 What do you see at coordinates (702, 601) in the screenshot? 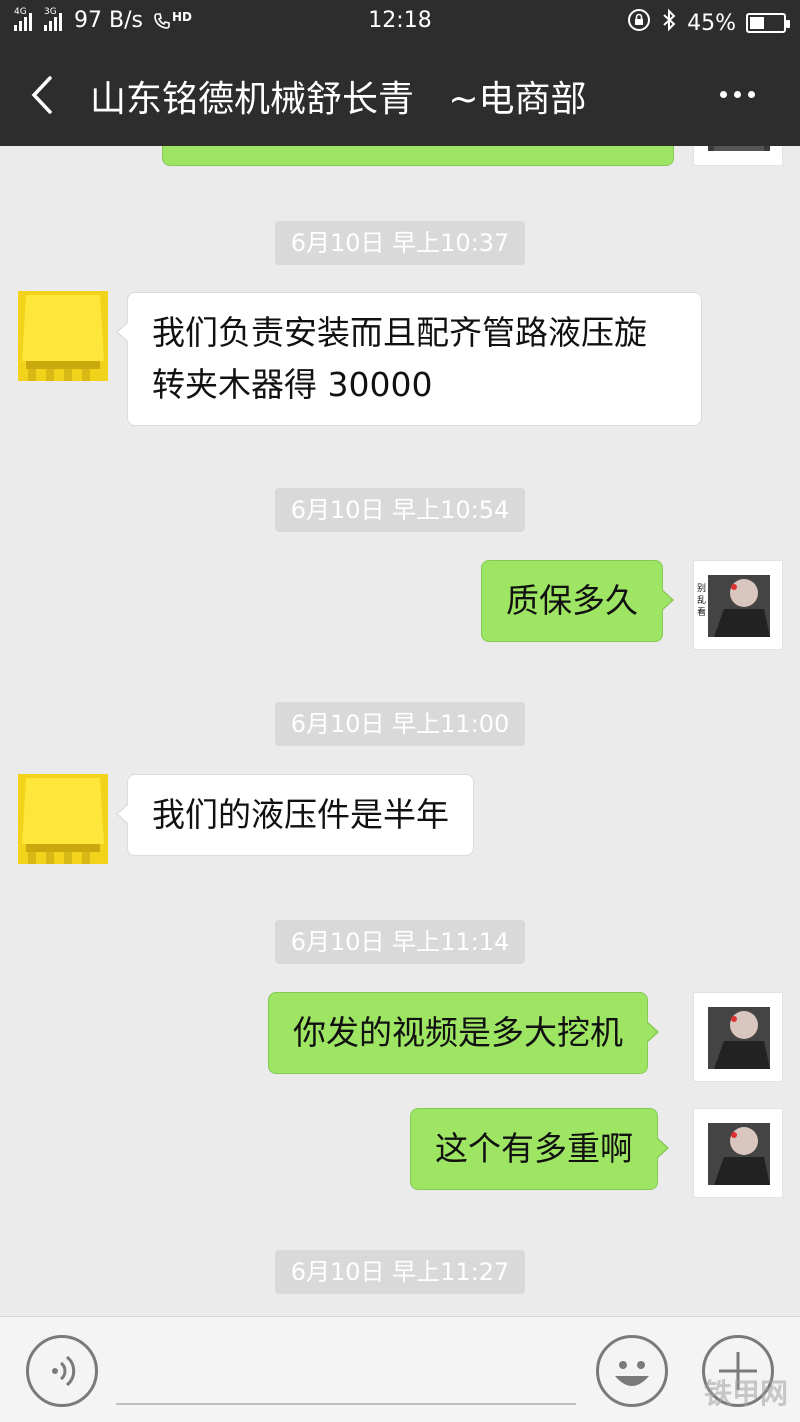
I see `avatar-self-caption: 别乱看` at bounding box center [702, 601].